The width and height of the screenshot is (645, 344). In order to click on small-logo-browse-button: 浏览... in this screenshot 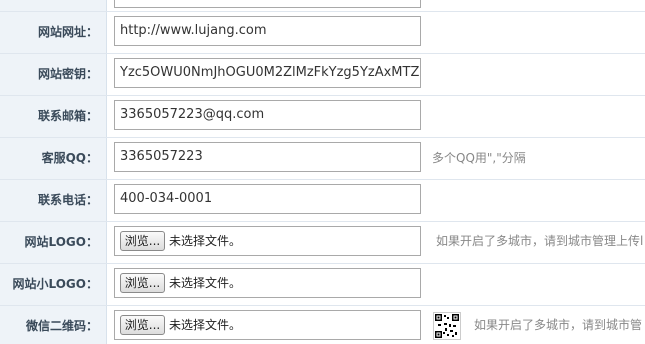, I will do `click(142, 283)`.